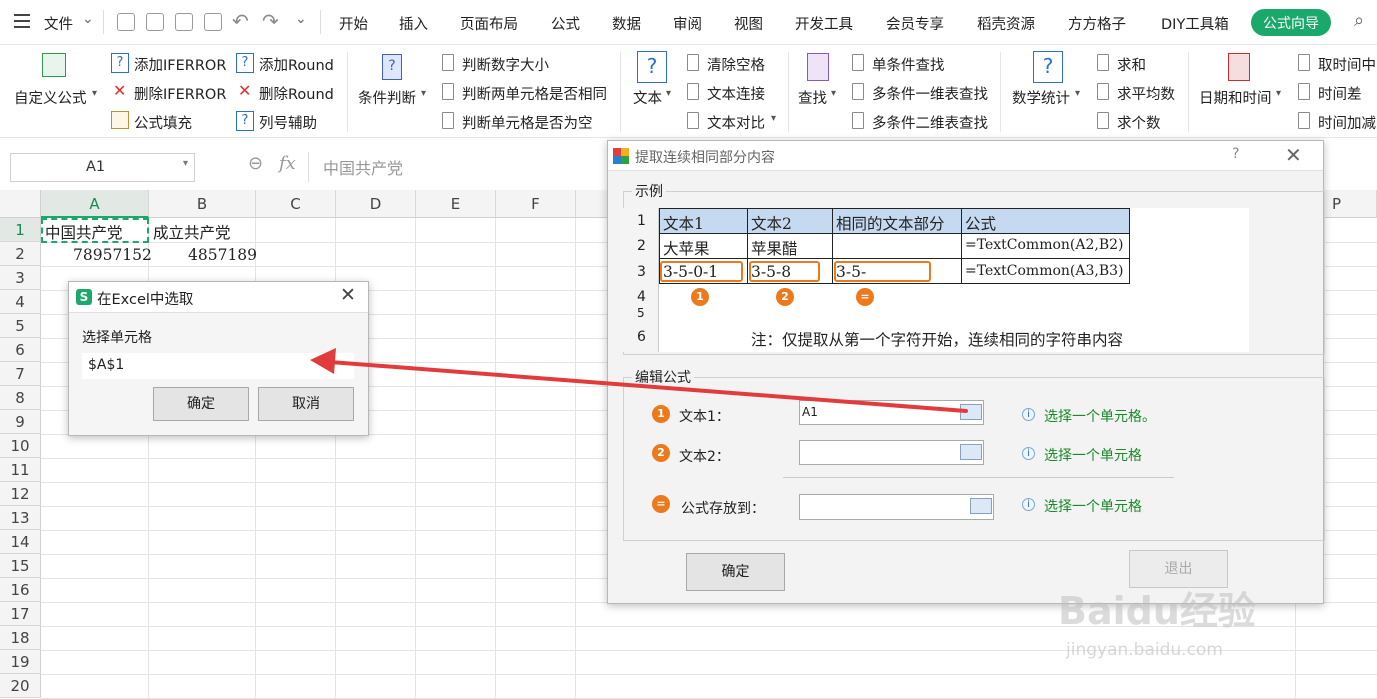 The height and width of the screenshot is (699, 1377). Describe the element at coordinates (1144, 650) in the screenshot. I see `watermark-url: jingyan.baidu.com` at that location.